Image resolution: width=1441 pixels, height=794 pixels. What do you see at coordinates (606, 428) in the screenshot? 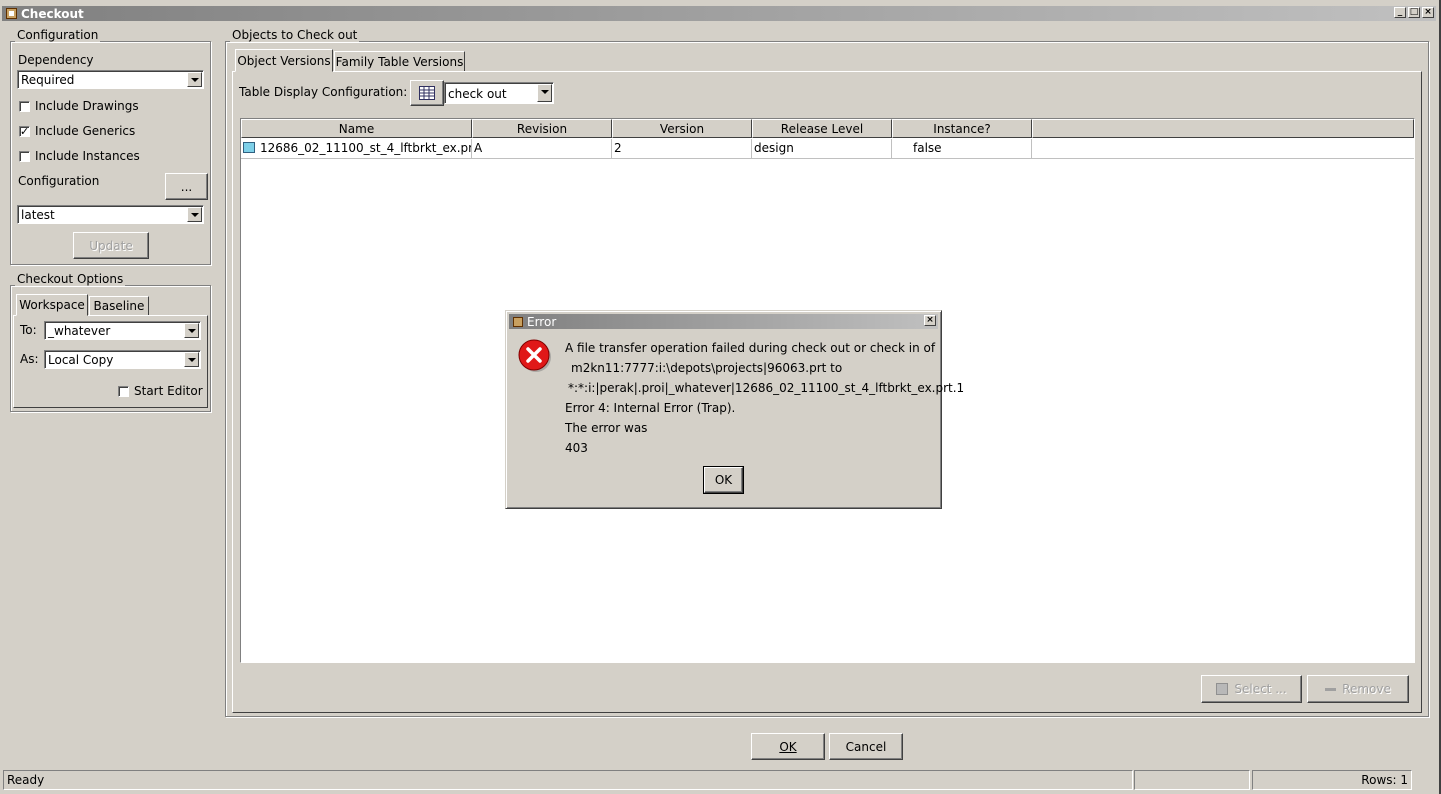
I see `error-message-line-5: The error was` at bounding box center [606, 428].